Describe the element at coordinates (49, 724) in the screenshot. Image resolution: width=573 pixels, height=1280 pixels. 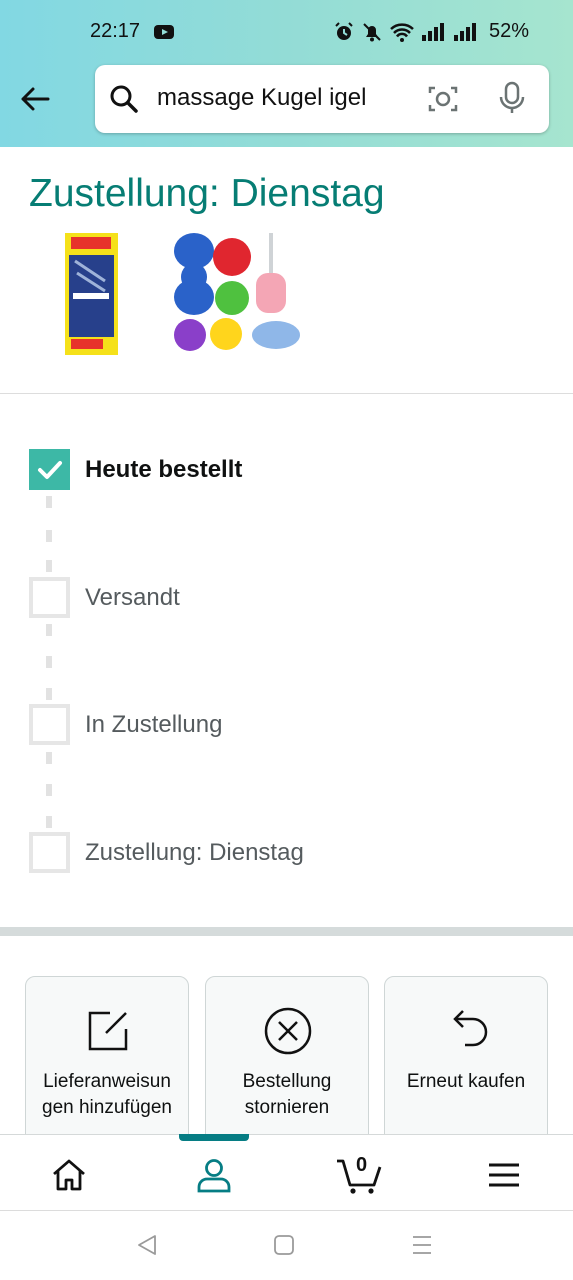
I see `step-checkbox-in-delivery` at that location.